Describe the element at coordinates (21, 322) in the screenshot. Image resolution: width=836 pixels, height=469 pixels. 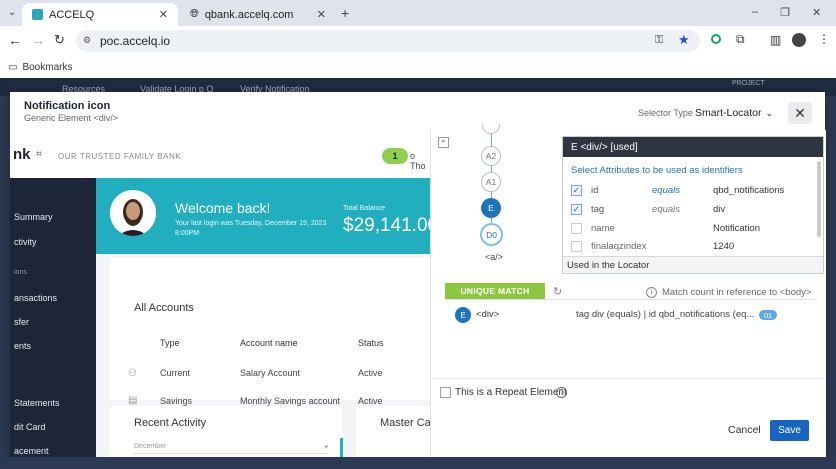
I see `sidebar-item-transfer: sfer` at that location.